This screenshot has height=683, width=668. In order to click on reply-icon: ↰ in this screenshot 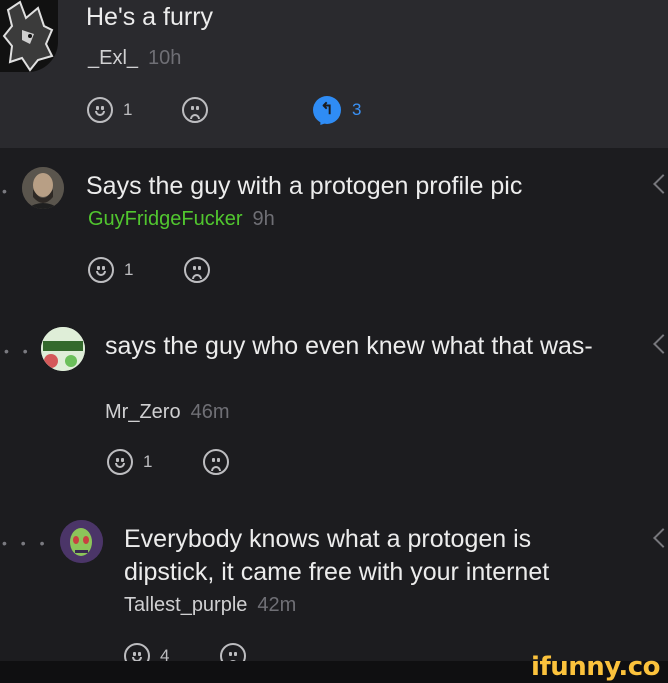, I will do `click(327, 110)`.